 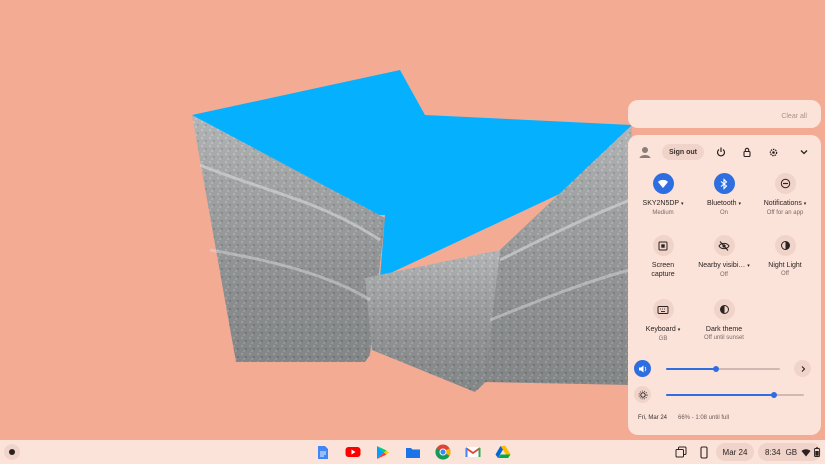 I want to click on sign-out-button: Sign out, so click(x=683, y=152).